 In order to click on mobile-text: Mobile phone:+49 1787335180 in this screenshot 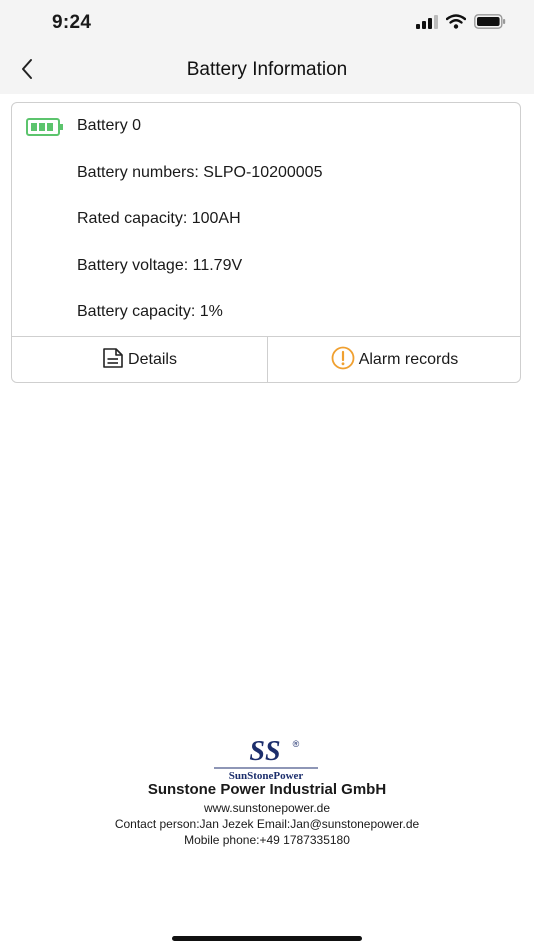, I will do `click(267, 840)`.